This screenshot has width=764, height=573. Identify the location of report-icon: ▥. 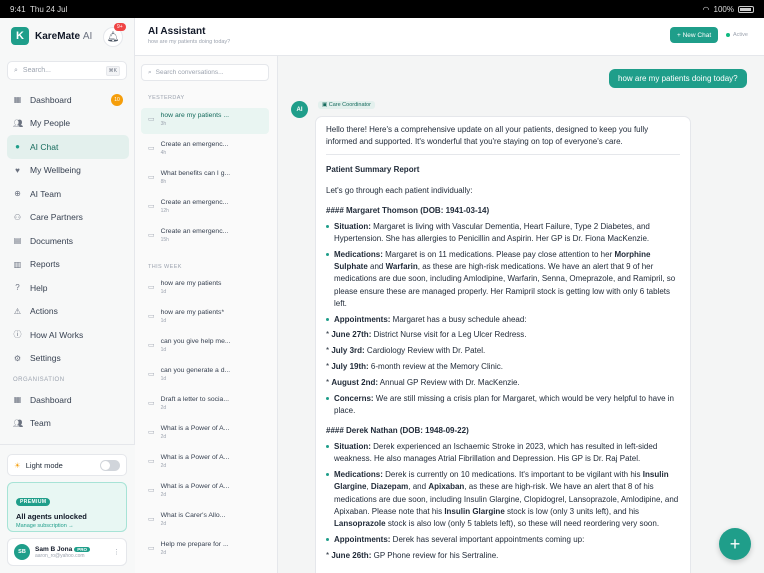
(17, 264).